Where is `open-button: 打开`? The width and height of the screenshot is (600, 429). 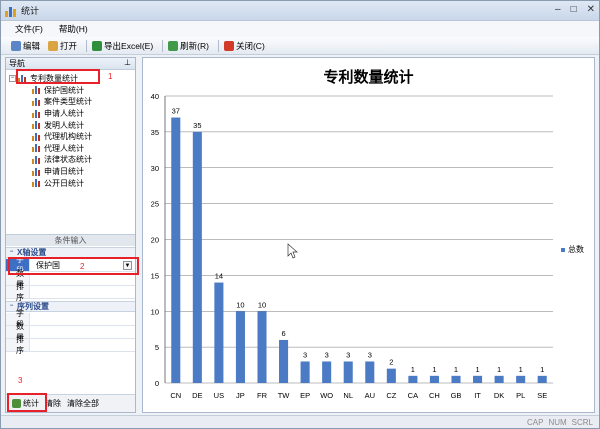
open-button: 打开 is located at coordinates (62, 46).